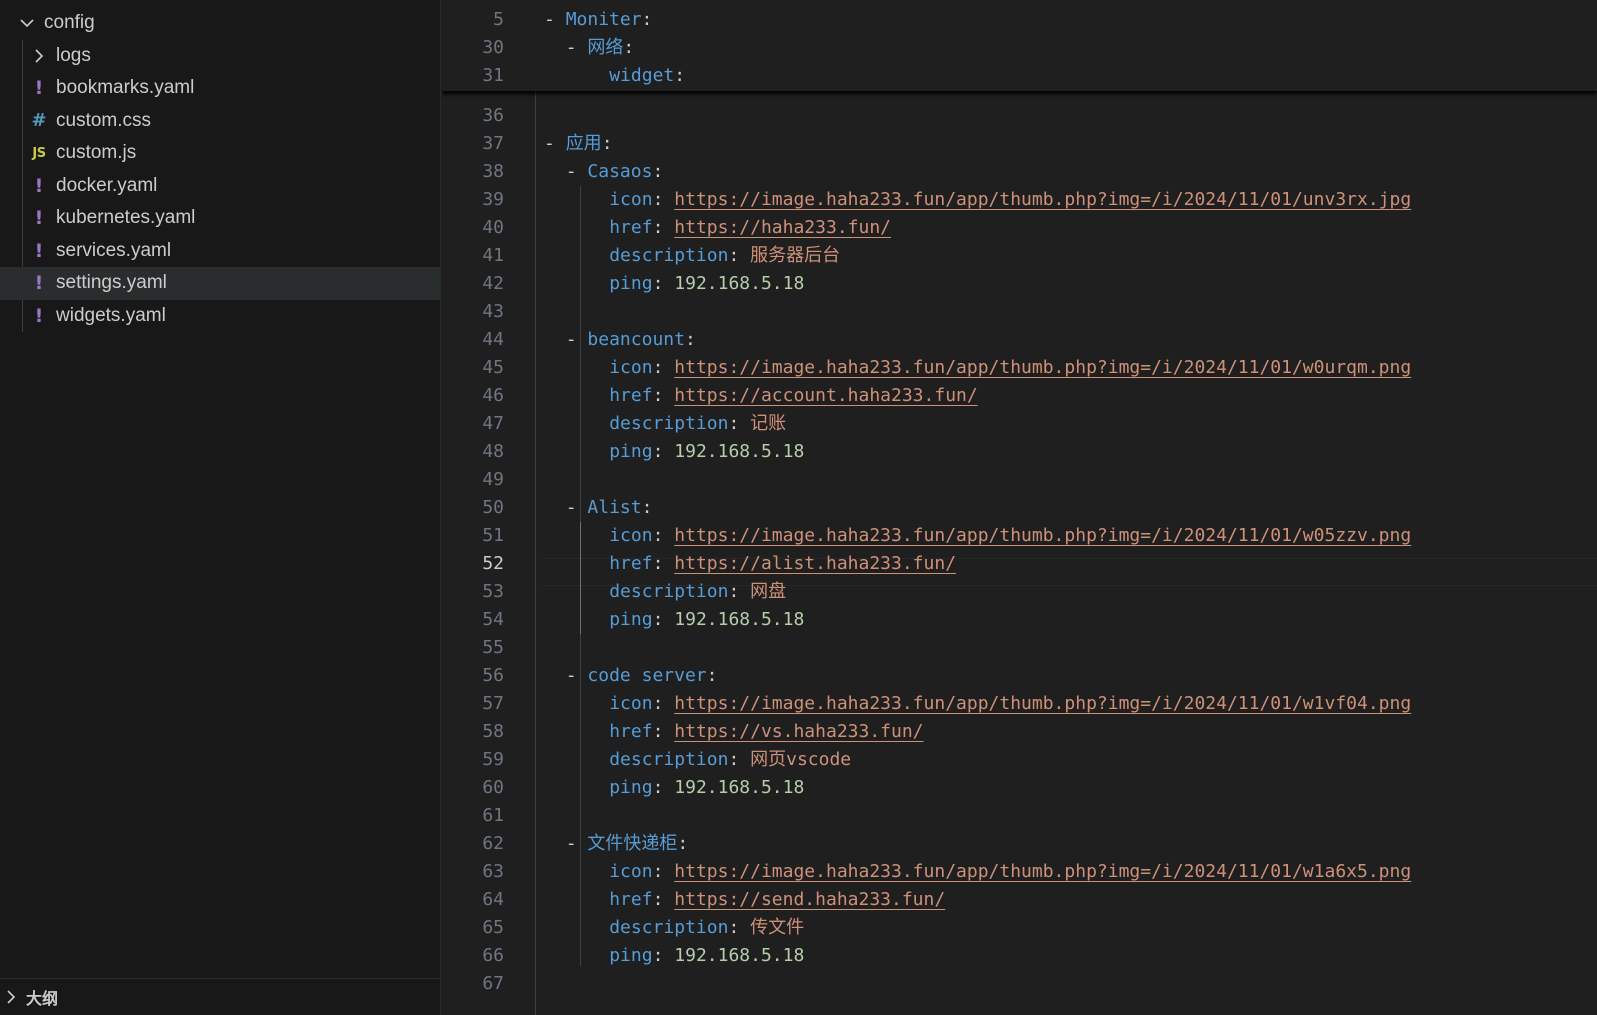  What do you see at coordinates (493, 619) in the screenshot?
I see `line-number: 54` at bounding box center [493, 619].